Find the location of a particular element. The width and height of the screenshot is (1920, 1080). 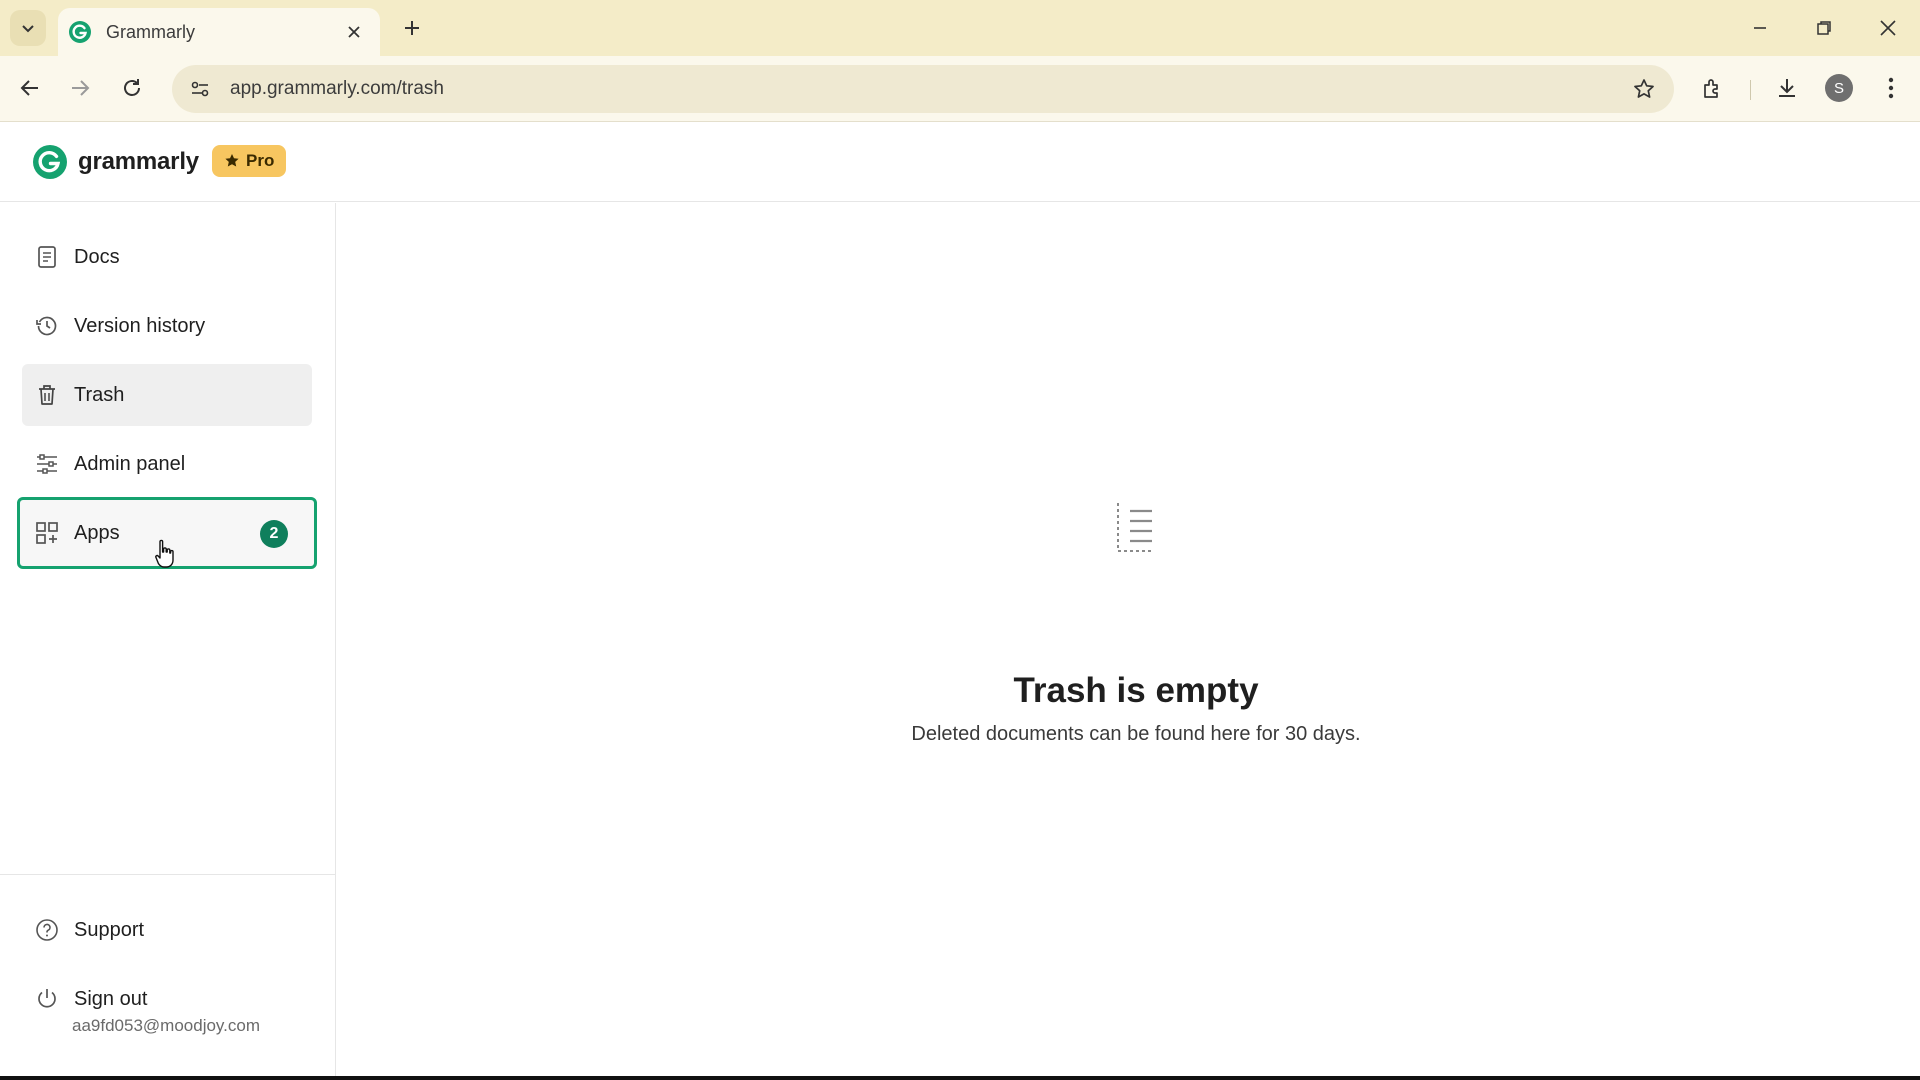

browser-tab: Grammarly is located at coordinates (219, 32).